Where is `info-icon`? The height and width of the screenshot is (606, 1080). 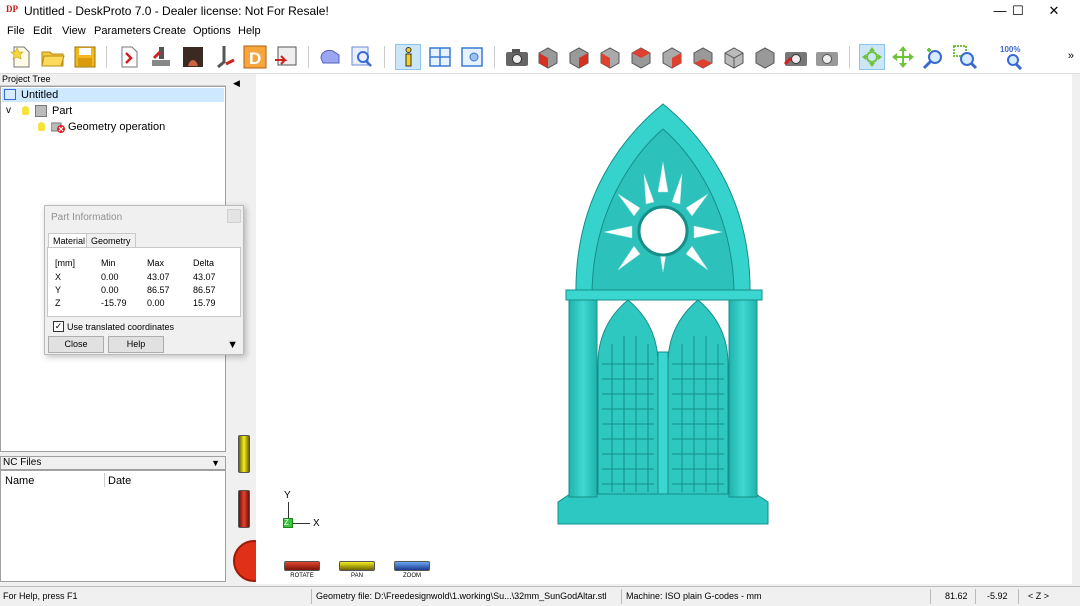
info-icon is located at coordinates (408, 57).